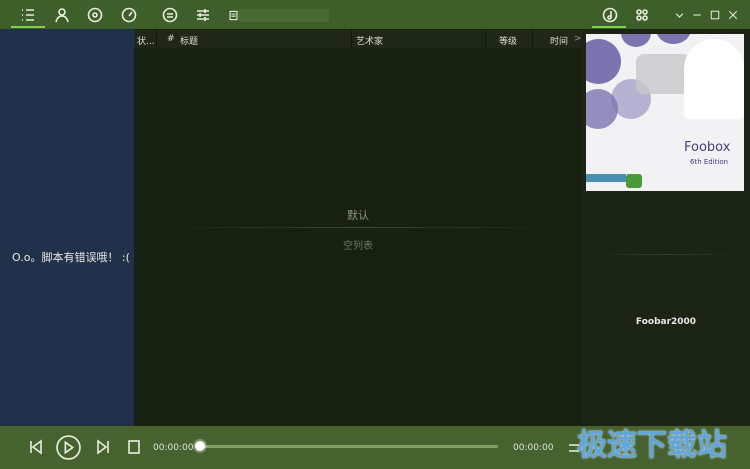 This screenshot has height=469, width=750. Describe the element at coordinates (709, 162) in the screenshot. I see `cover-subtitle: 6th Edition` at that location.